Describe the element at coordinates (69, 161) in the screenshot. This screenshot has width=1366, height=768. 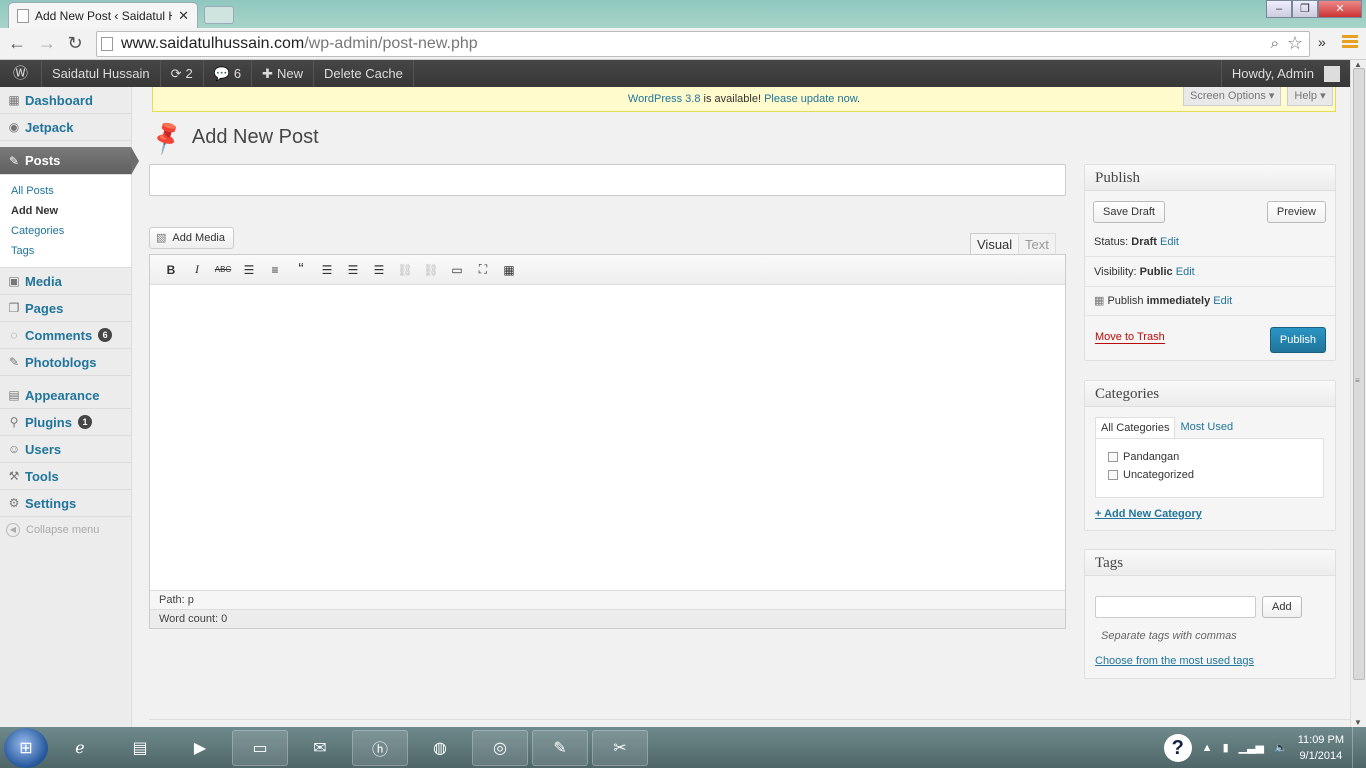
I see `sidebar-item-posts: ✎ Posts` at that location.